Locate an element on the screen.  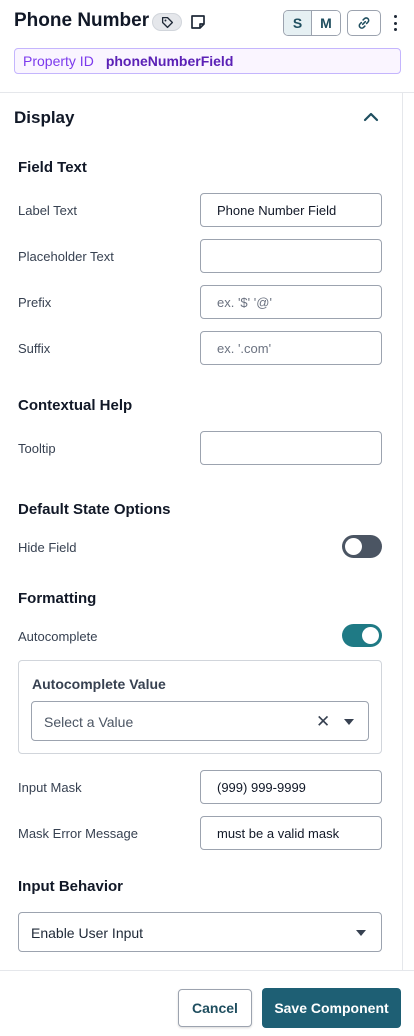
input-behavior-title: Input Behavior is located at coordinates (71, 886).